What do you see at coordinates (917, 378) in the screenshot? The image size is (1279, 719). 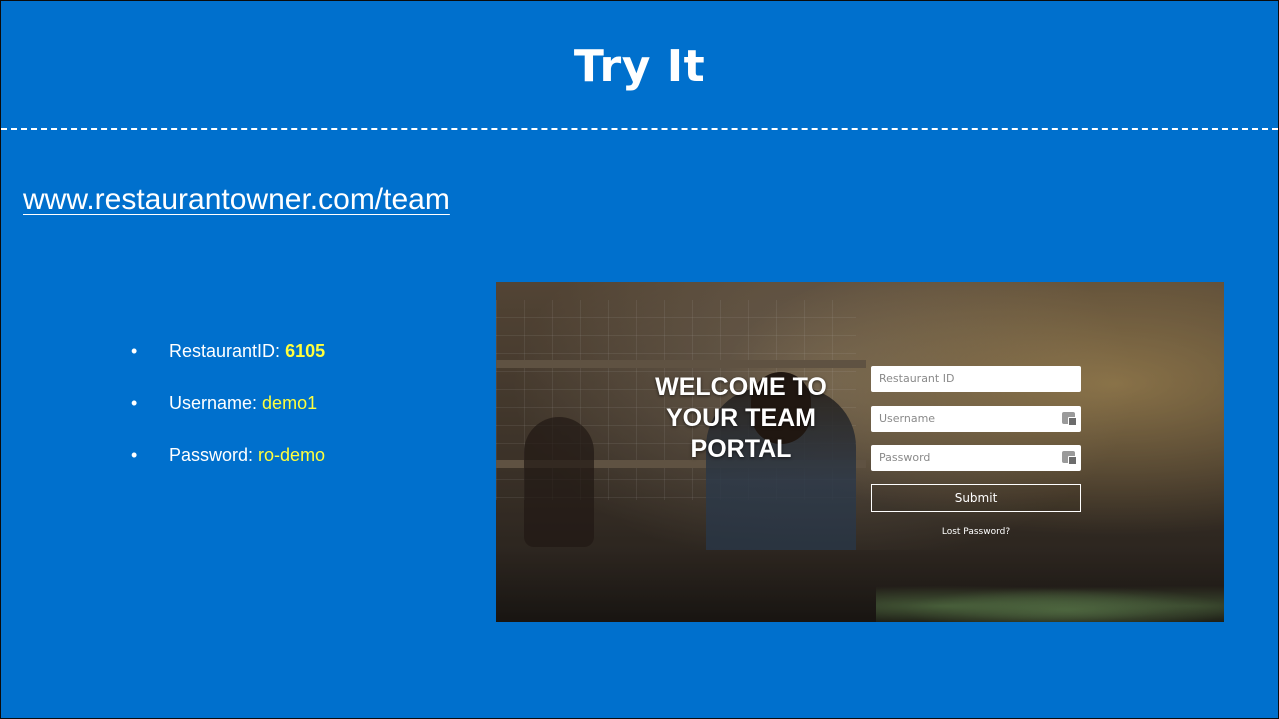 I see `restaurant-id-placeholder: Restaurant ID` at bounding box center [917, 378].